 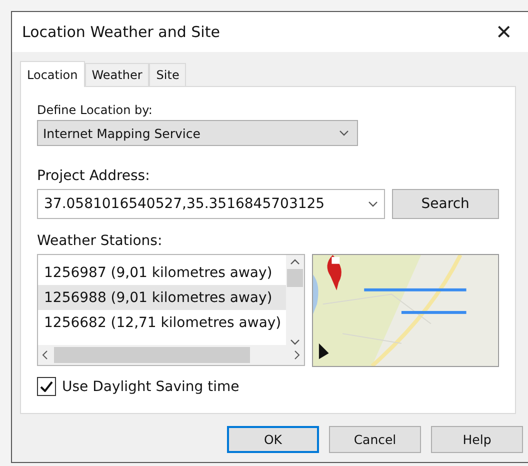 What do you see at coordinates (477, 439) in the screenshot?
I see `dialog-button: Help` at bounding box center [477, 439].